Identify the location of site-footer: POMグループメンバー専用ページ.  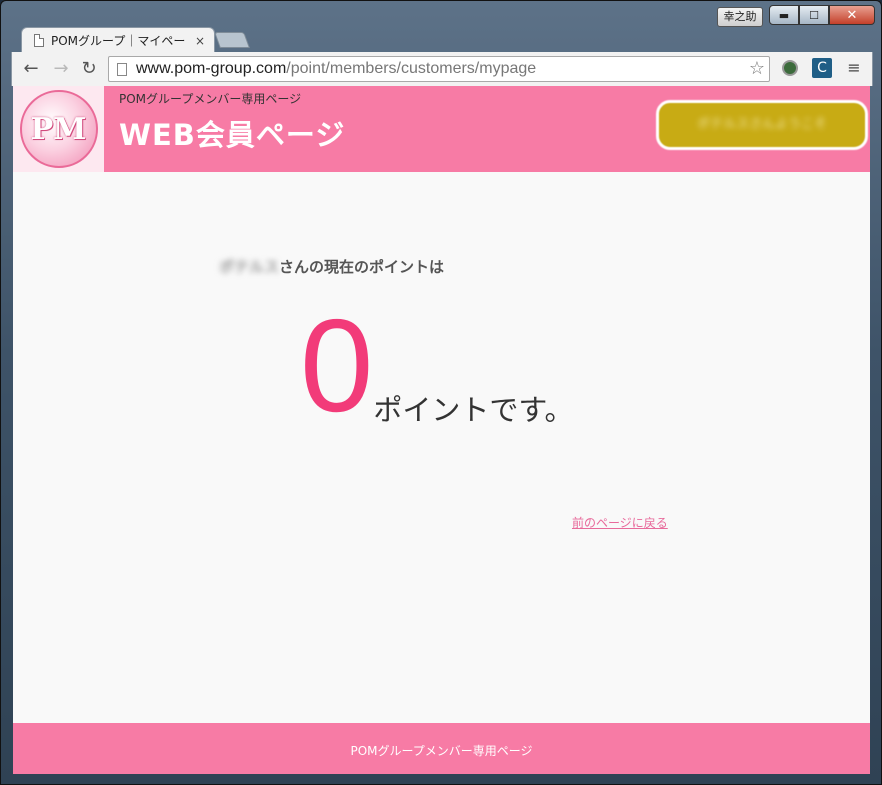
(441, 748).